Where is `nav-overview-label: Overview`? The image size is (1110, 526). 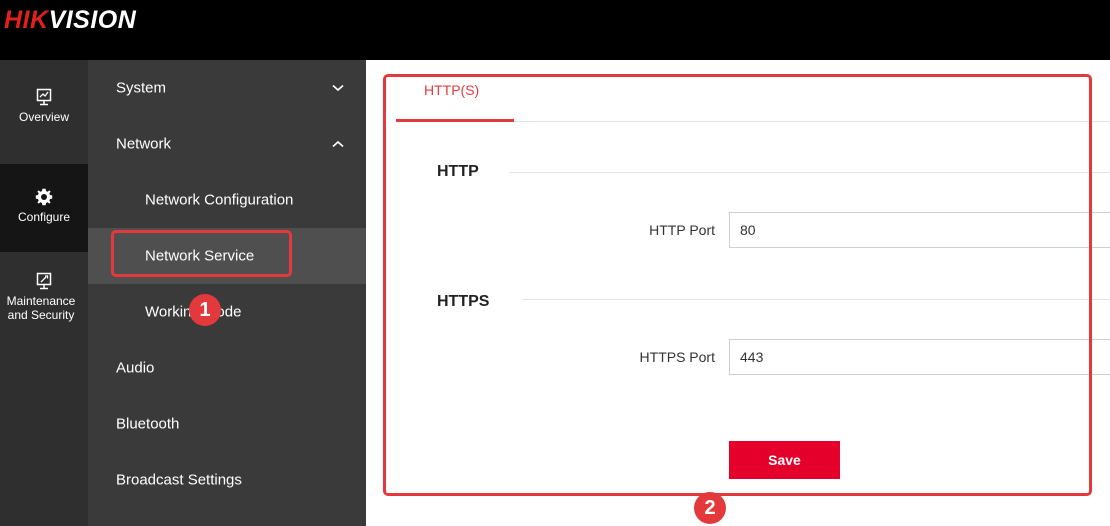 nav-overview-label: Overview is located at coordinates (43, 117).